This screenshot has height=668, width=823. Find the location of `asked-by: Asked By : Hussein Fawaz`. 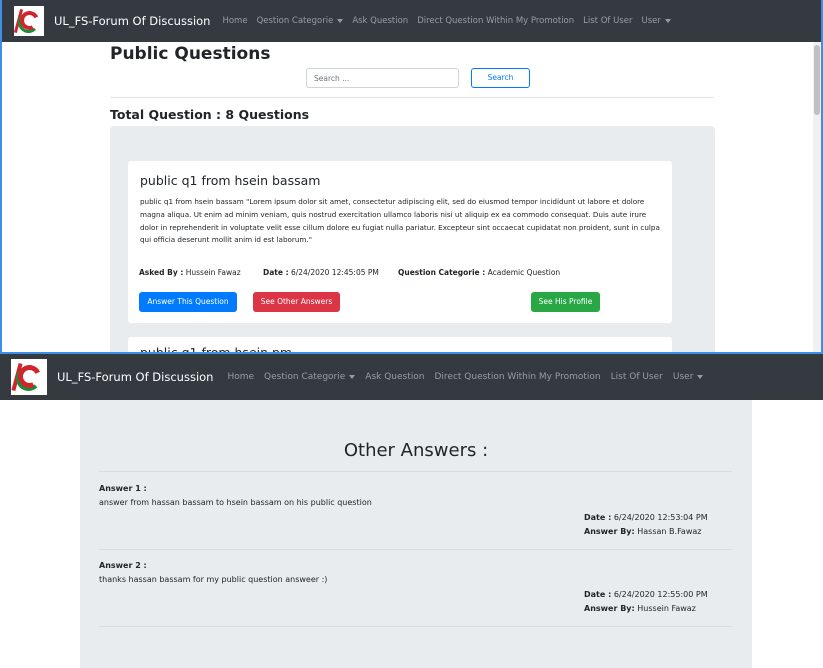

asked-by: Asked By : Hussein Fawaz is located at coordinates (190, 272).